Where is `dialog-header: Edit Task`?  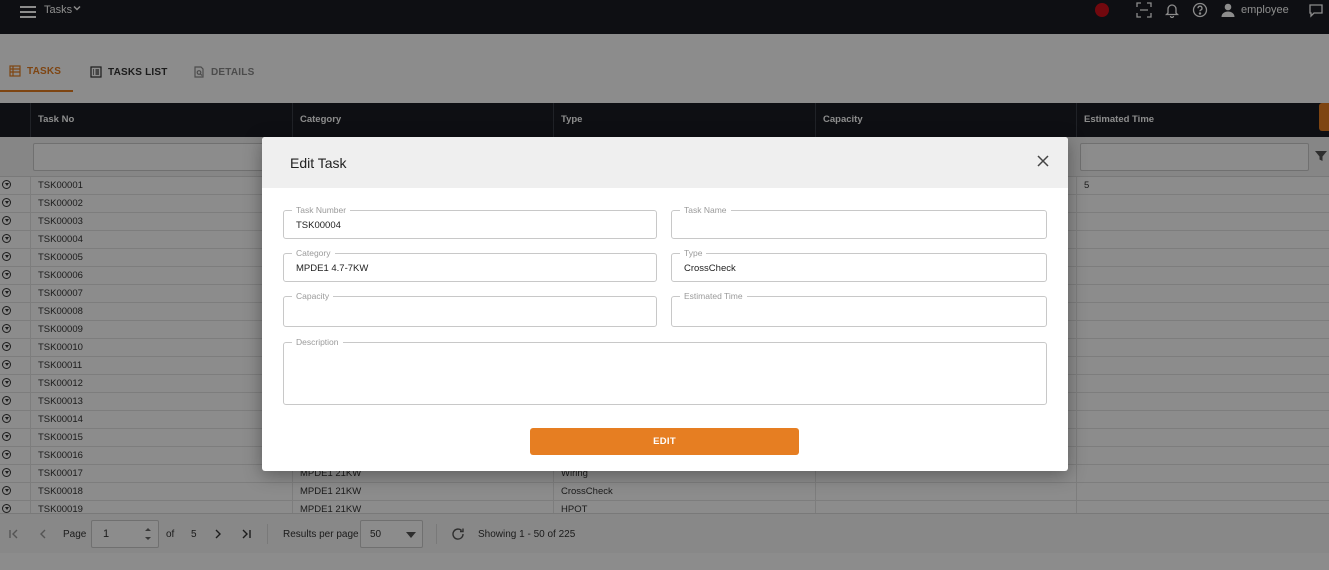 dialog-header: Edit Task is located at coordinates (665, 162).